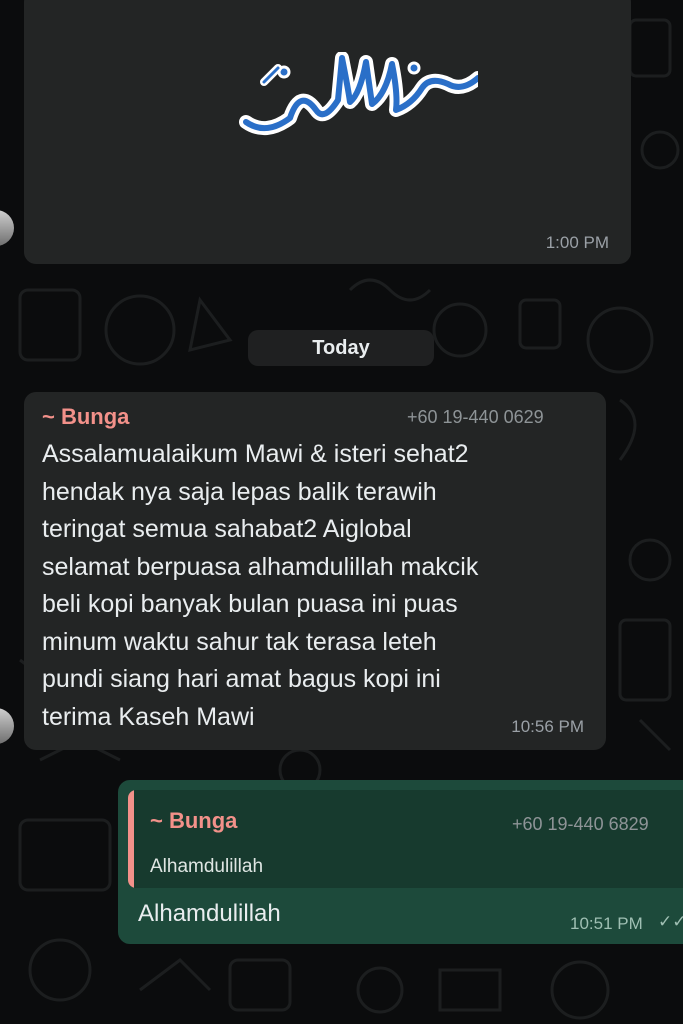  What do you see at coordinates (580, 824) in the screenshot?
I see `quoted-sender-phone: +60 19-440 6829` at bounding box center [580, 824].